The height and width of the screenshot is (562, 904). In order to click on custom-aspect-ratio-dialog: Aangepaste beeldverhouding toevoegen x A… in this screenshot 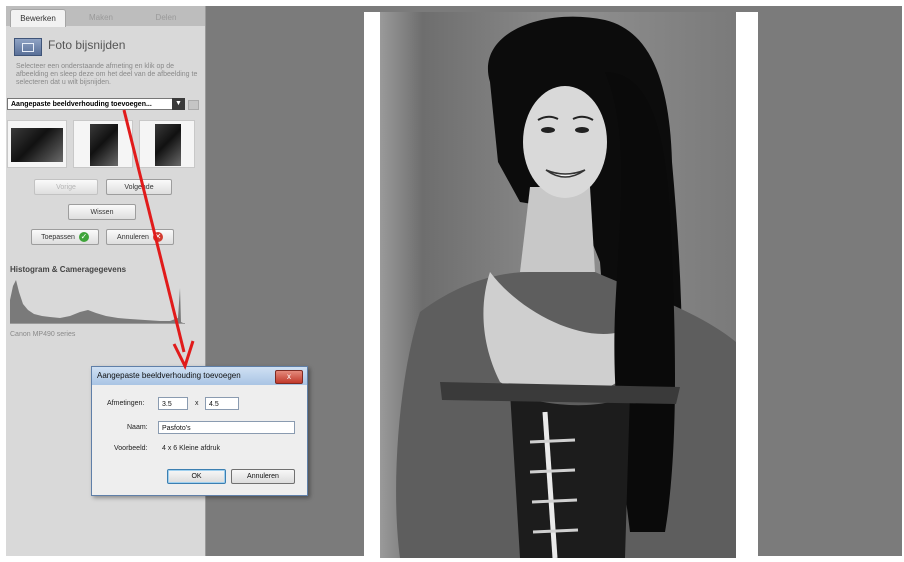, I will do `click(199, 431)`.